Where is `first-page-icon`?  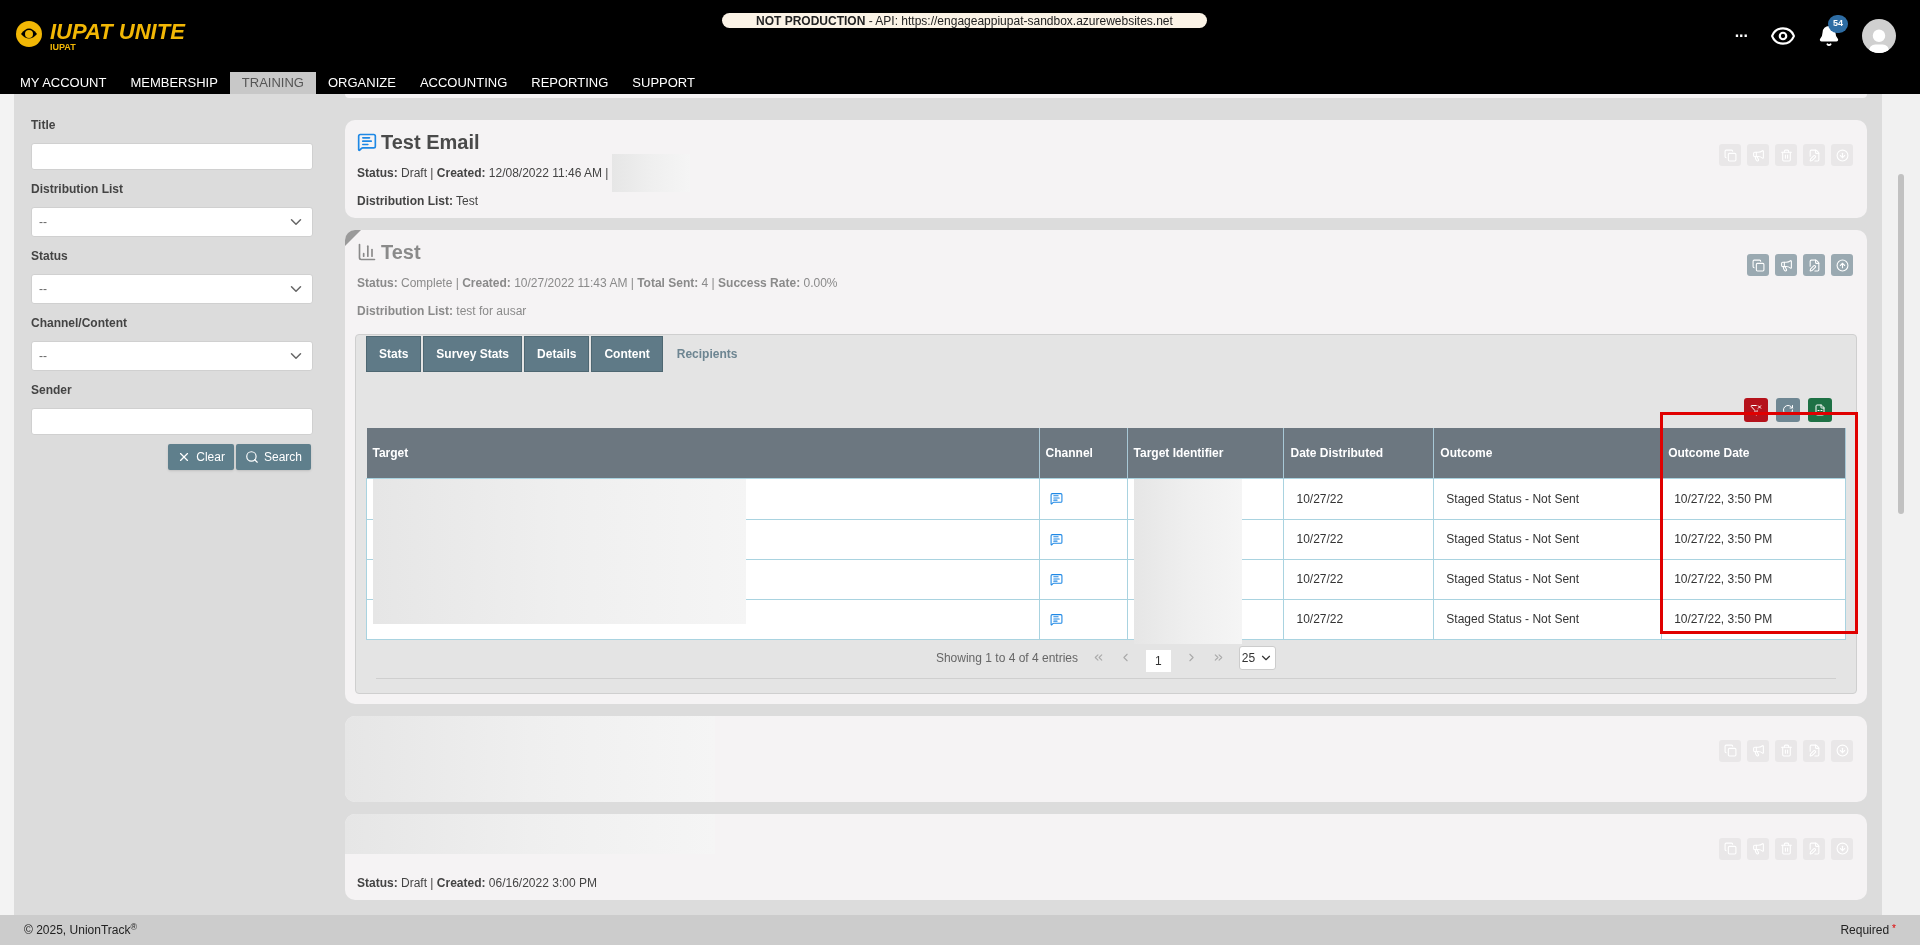 first-page-icon is located at coordinates (1098, 657).